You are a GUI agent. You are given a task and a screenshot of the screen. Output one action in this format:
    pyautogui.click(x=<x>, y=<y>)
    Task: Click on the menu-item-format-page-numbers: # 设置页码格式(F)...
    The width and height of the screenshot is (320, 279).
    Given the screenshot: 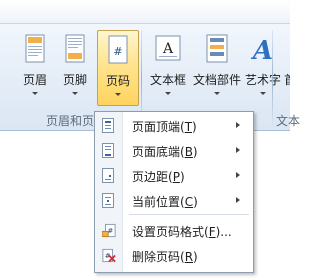 What is the action you would take?
    pyautogui.click(x=174, y=230)
    